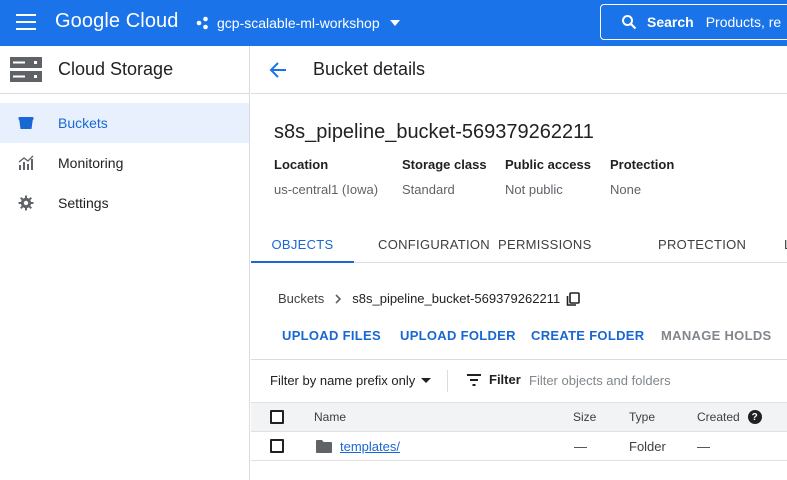 This screenshot has height=480, width=787. I want to click on bucket-name: s8s_pipeline_bucket-569379262211, so click(434, 132).